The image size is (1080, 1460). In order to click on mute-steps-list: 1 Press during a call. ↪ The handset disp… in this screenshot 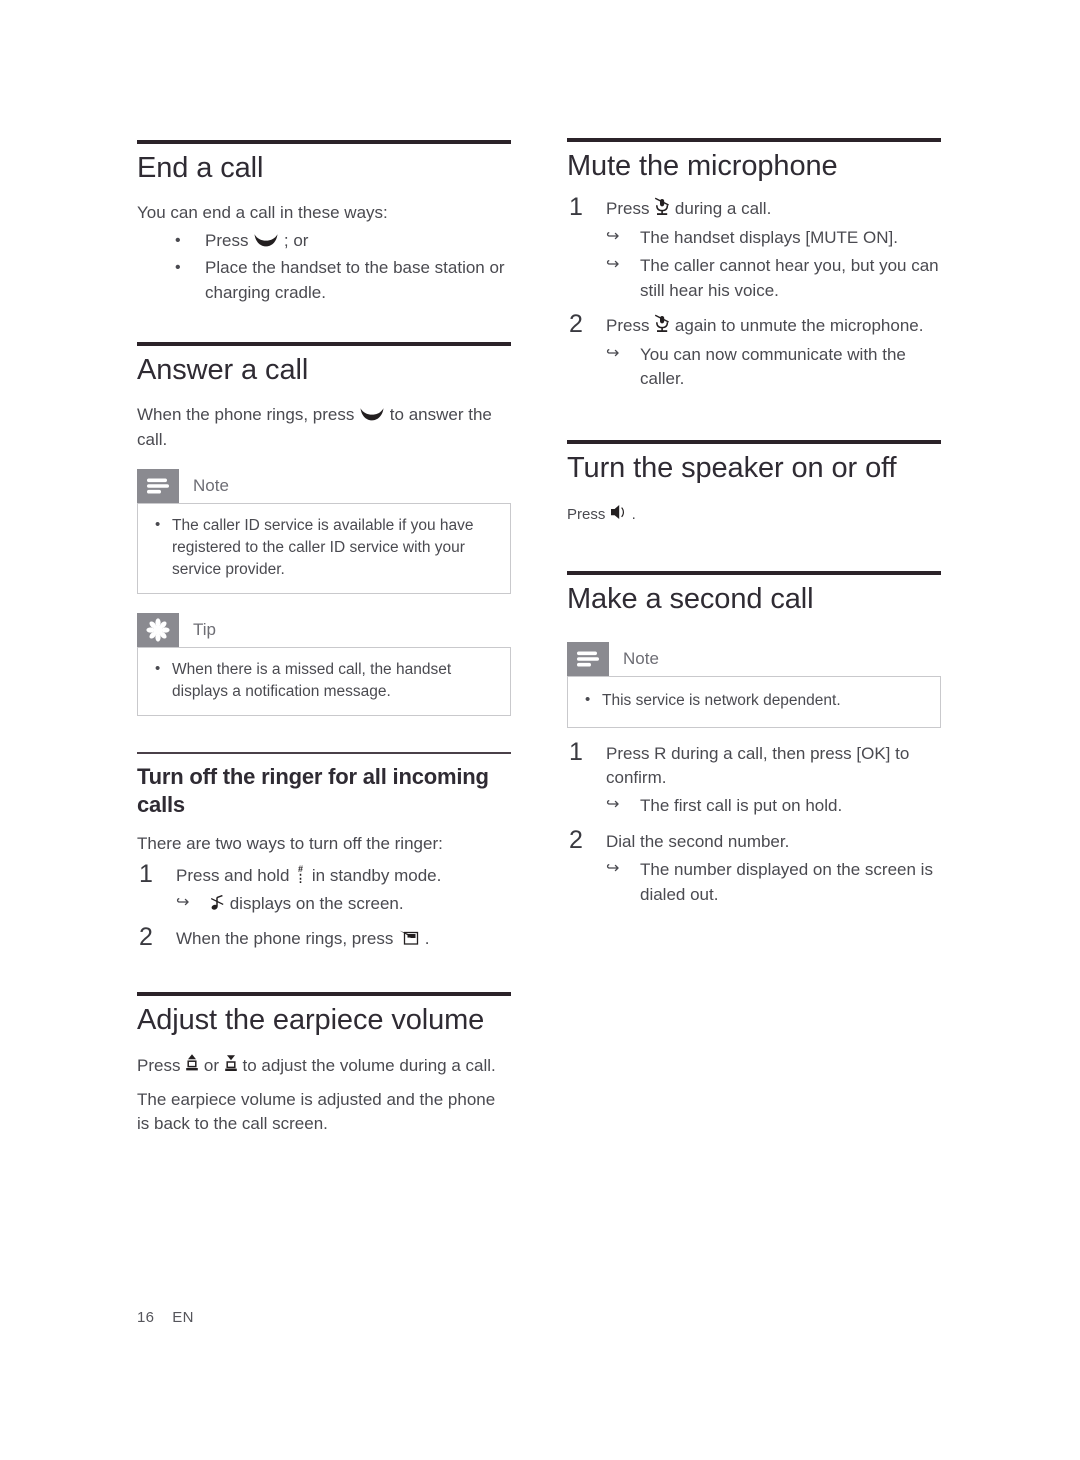, I will do `click(754, 292)`.